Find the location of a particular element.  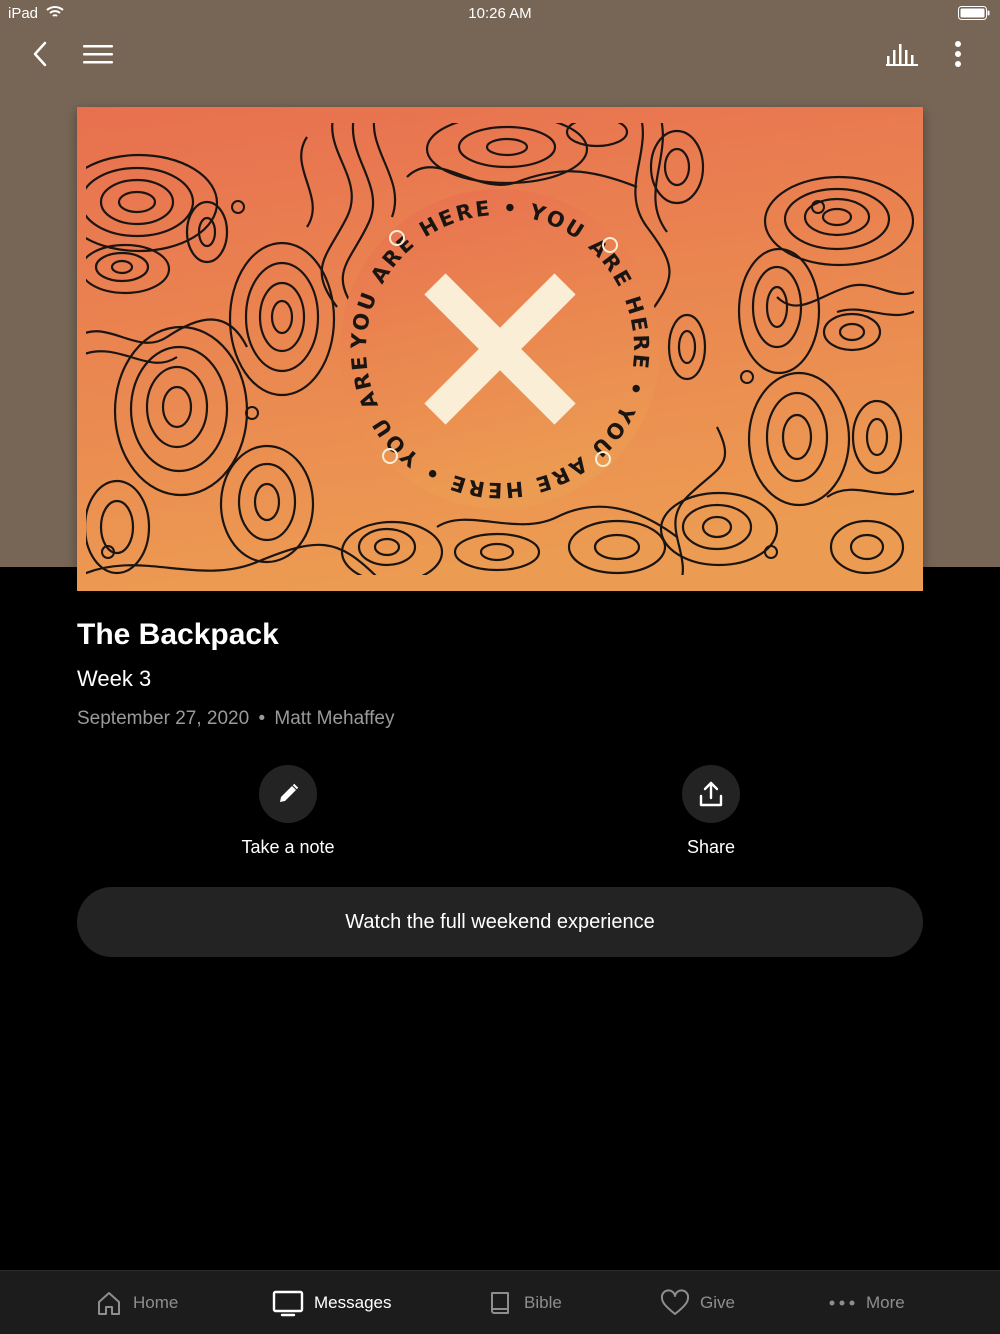

home-icon is located at coordinates (109, 1303).